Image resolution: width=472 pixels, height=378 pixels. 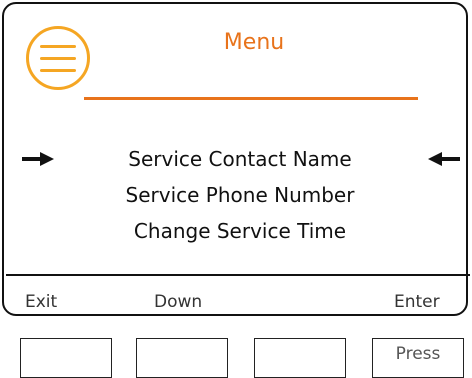 What do you see at coordinates (182, 358) in the screenshot?
I see `hardware-button-down` at bounding box center [182, 358].